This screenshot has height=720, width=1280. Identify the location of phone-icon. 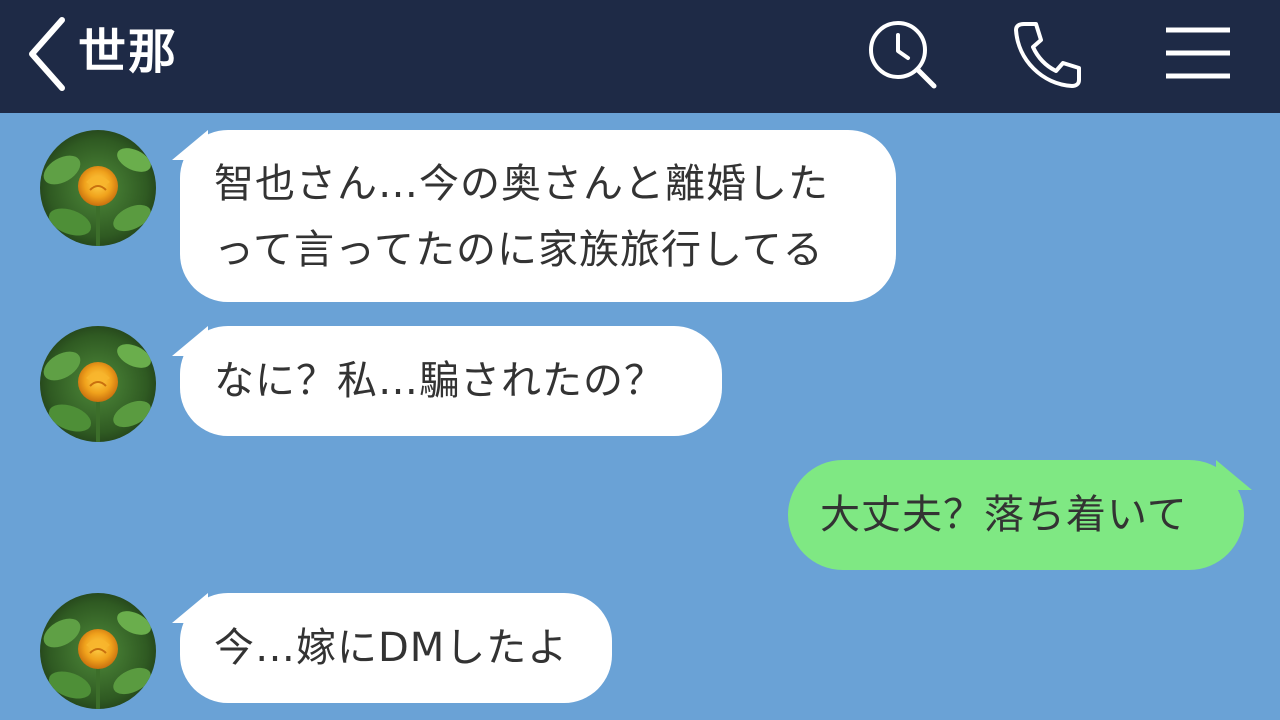
(1047, 55).